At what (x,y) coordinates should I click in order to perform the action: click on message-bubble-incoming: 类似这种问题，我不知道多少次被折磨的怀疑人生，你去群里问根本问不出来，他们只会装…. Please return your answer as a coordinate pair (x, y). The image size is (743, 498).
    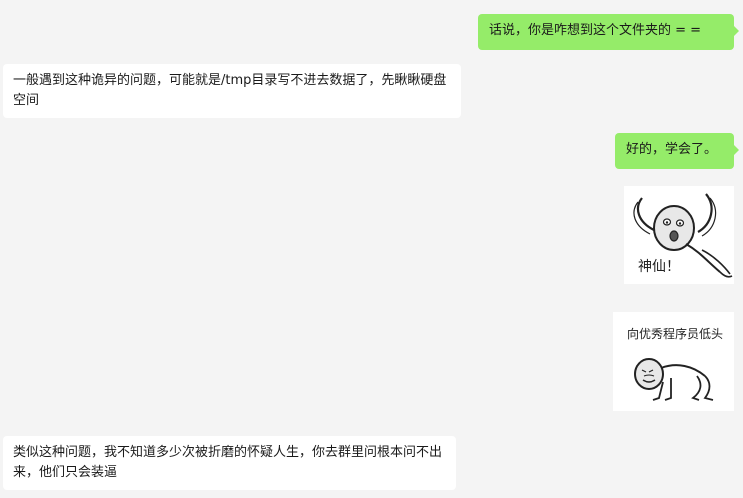
    Looking at the image, I should click on (229, 463).